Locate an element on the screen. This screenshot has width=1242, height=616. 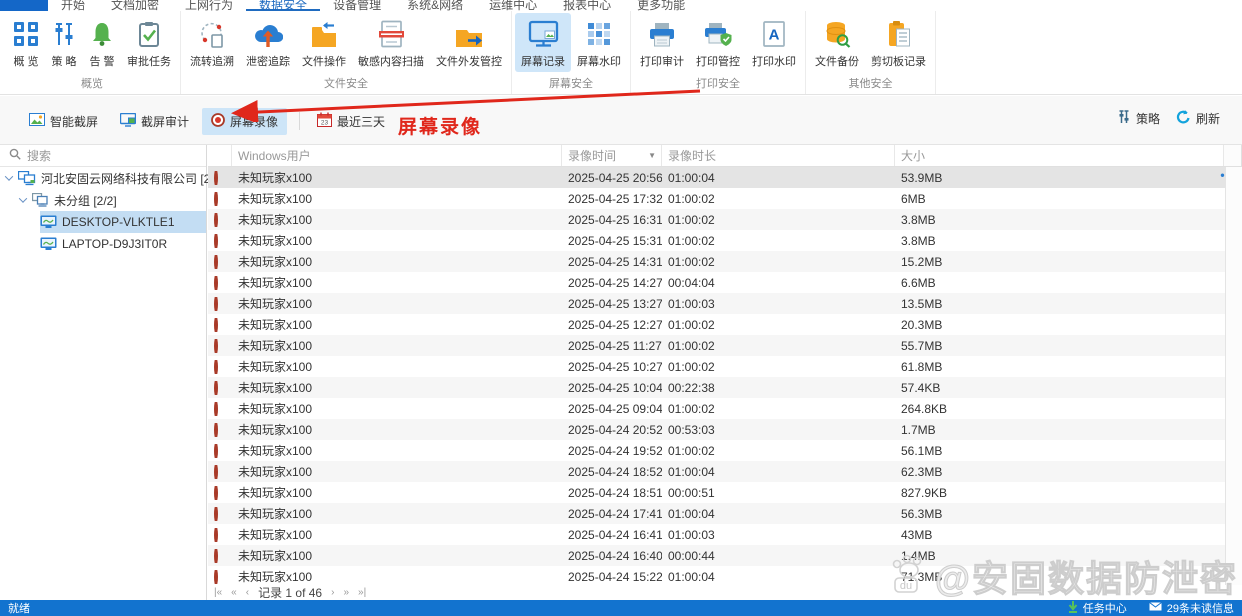
backup-database-icon is located at coordinates (837, 34).